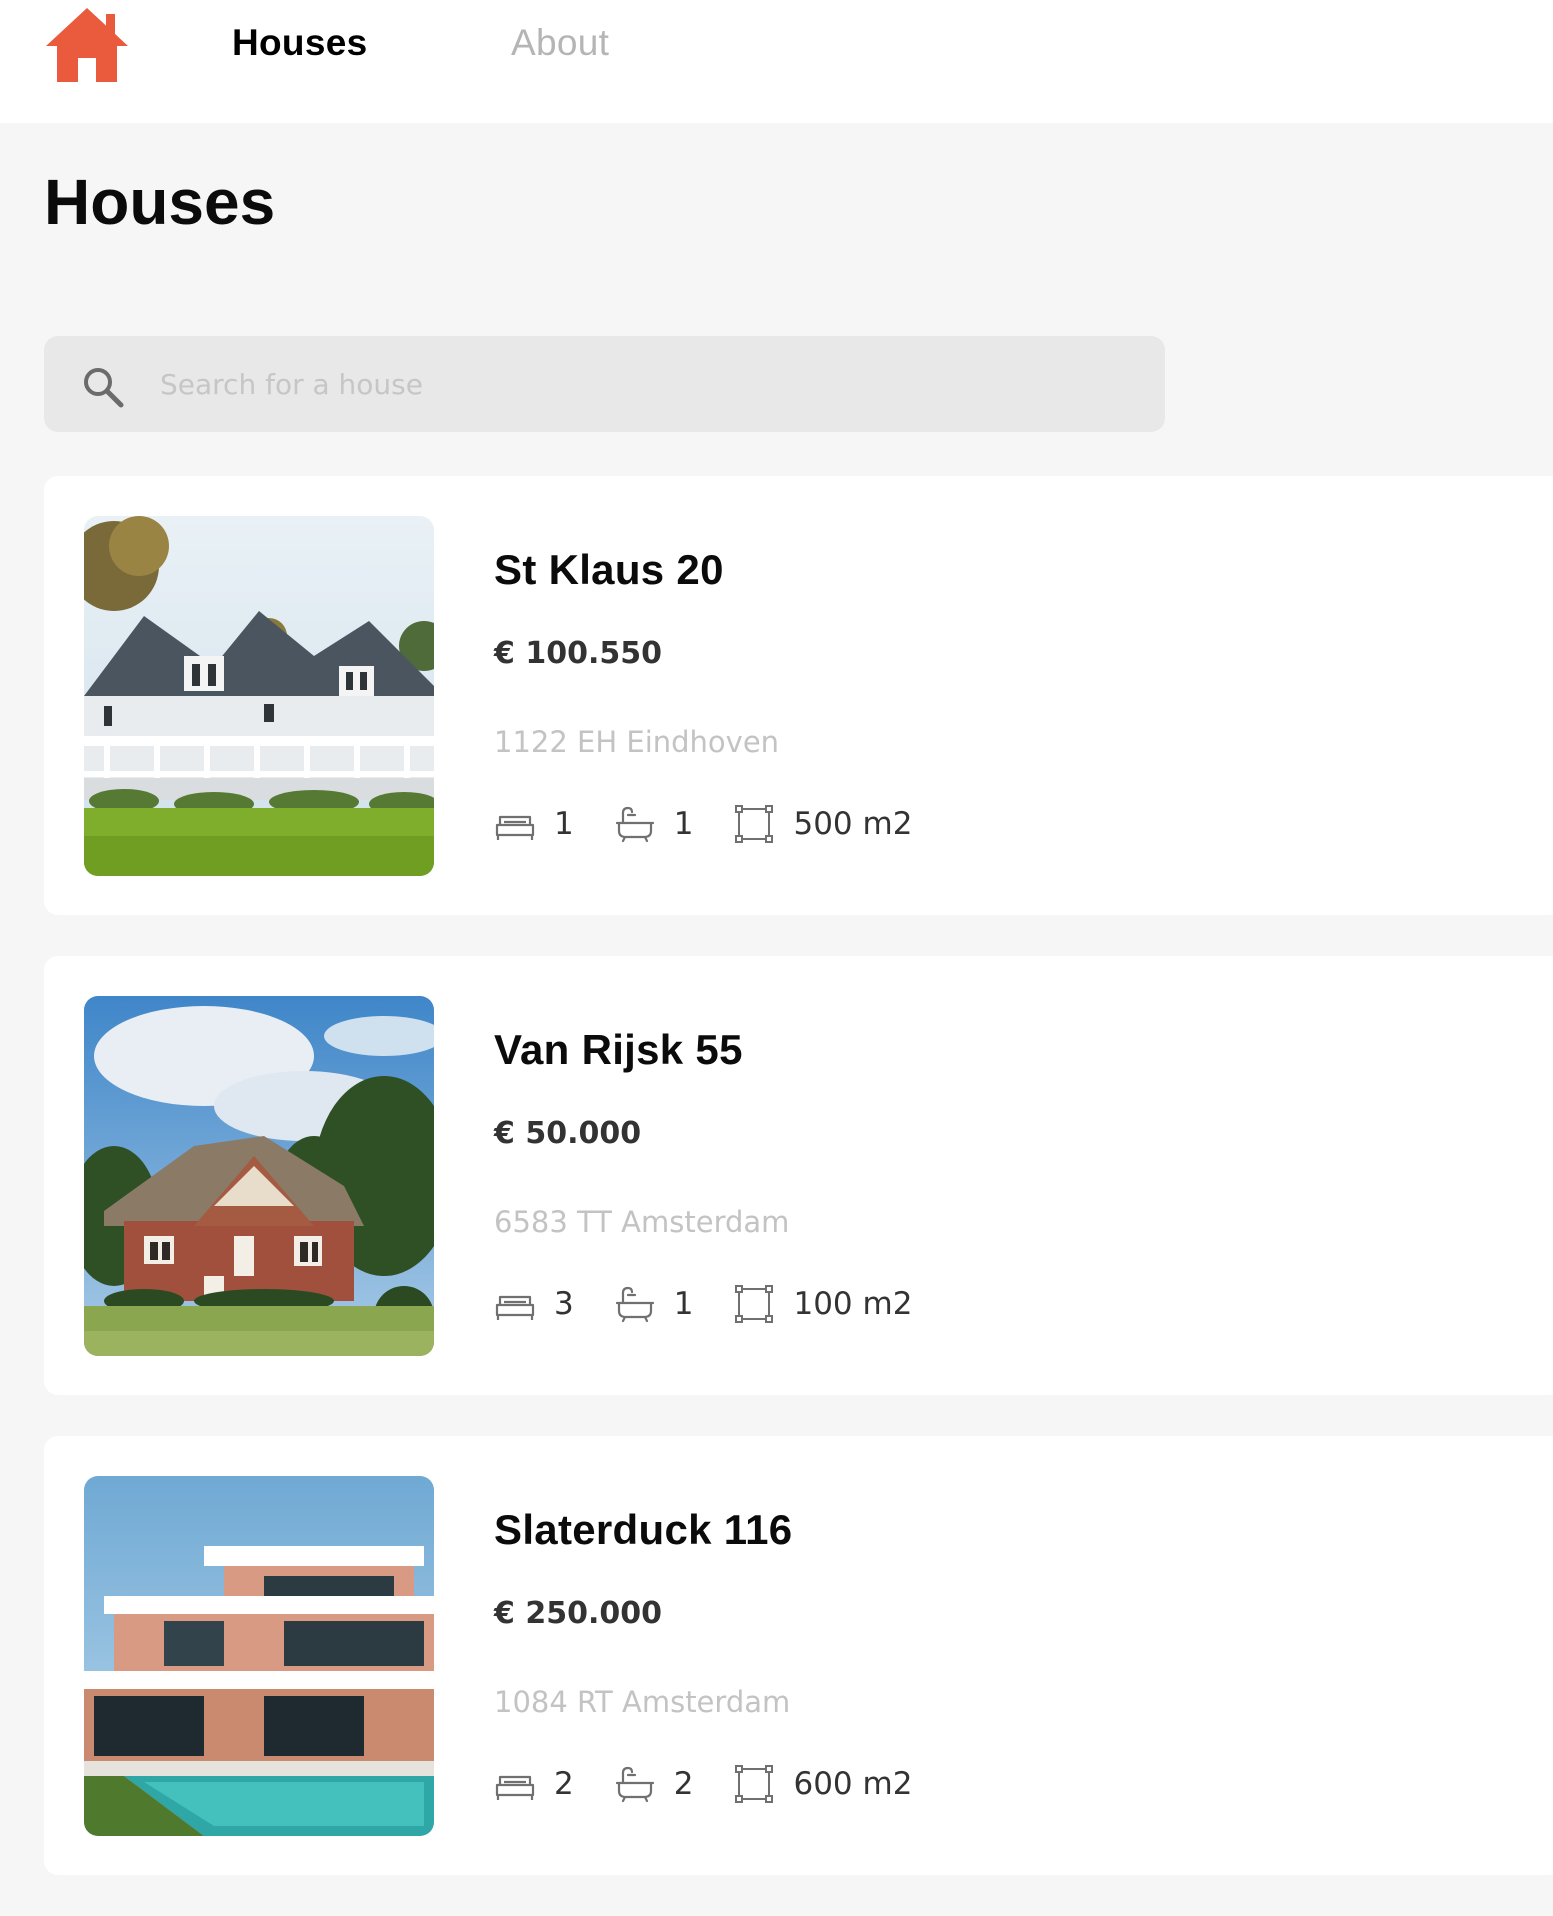 The image size is (1553, 1916). What do you see at coordinates (853, 1304) in the screenshot?
I see `size-value: 100 m2` at bounding box center [853, 1304].